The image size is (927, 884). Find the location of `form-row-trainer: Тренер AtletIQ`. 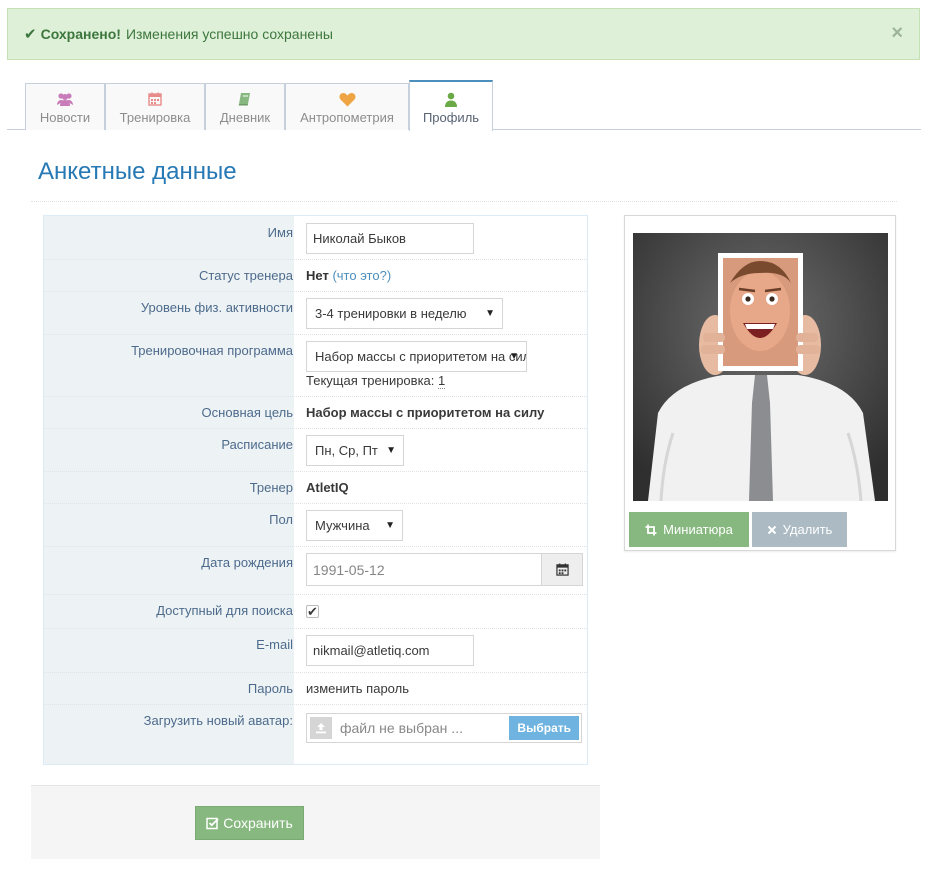

form-row-trainer: Тренер AtletIQ is located at coordinates (315, 488).